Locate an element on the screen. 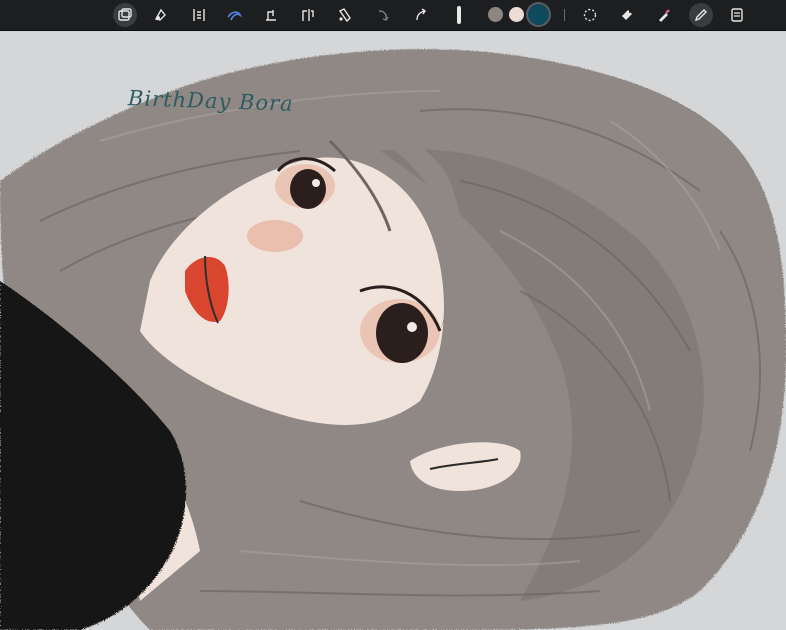 This screenshot has height=630, width=786. adjustments-button is located at coordinates (160, 15).